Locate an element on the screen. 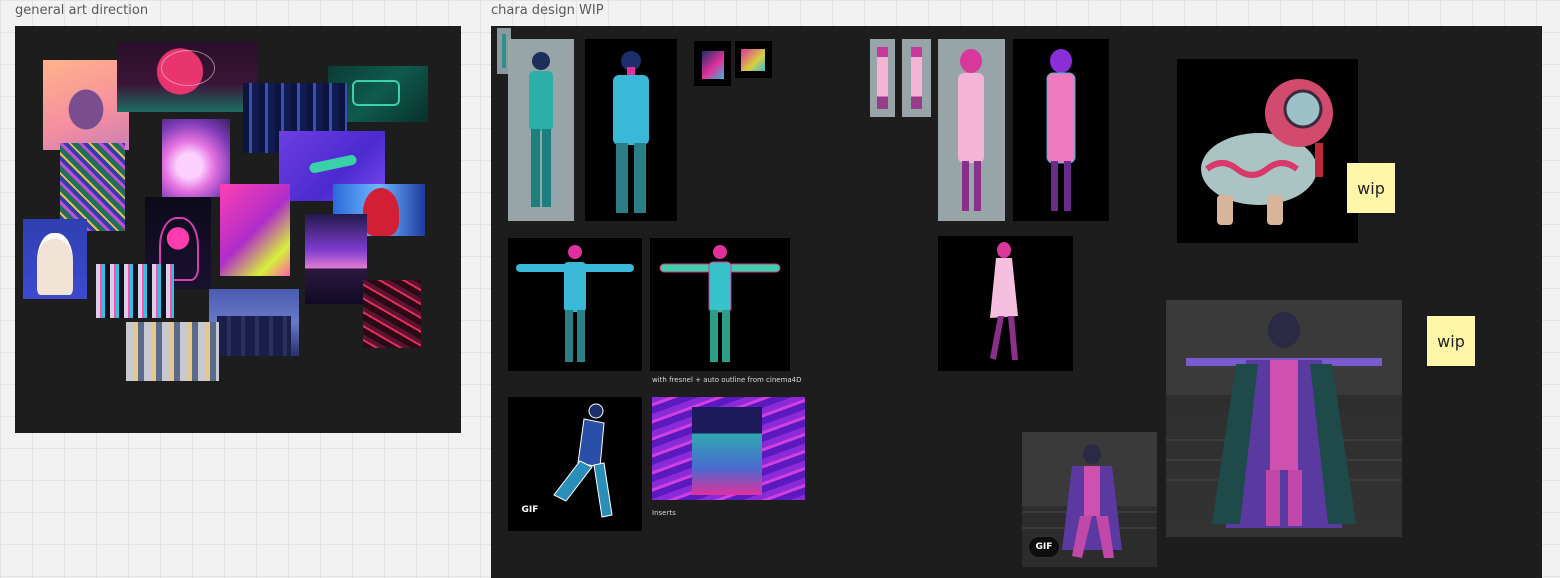 This screenshot has height=578, width=1560. woman-walking-figure is located at coordinates (1004, 301).